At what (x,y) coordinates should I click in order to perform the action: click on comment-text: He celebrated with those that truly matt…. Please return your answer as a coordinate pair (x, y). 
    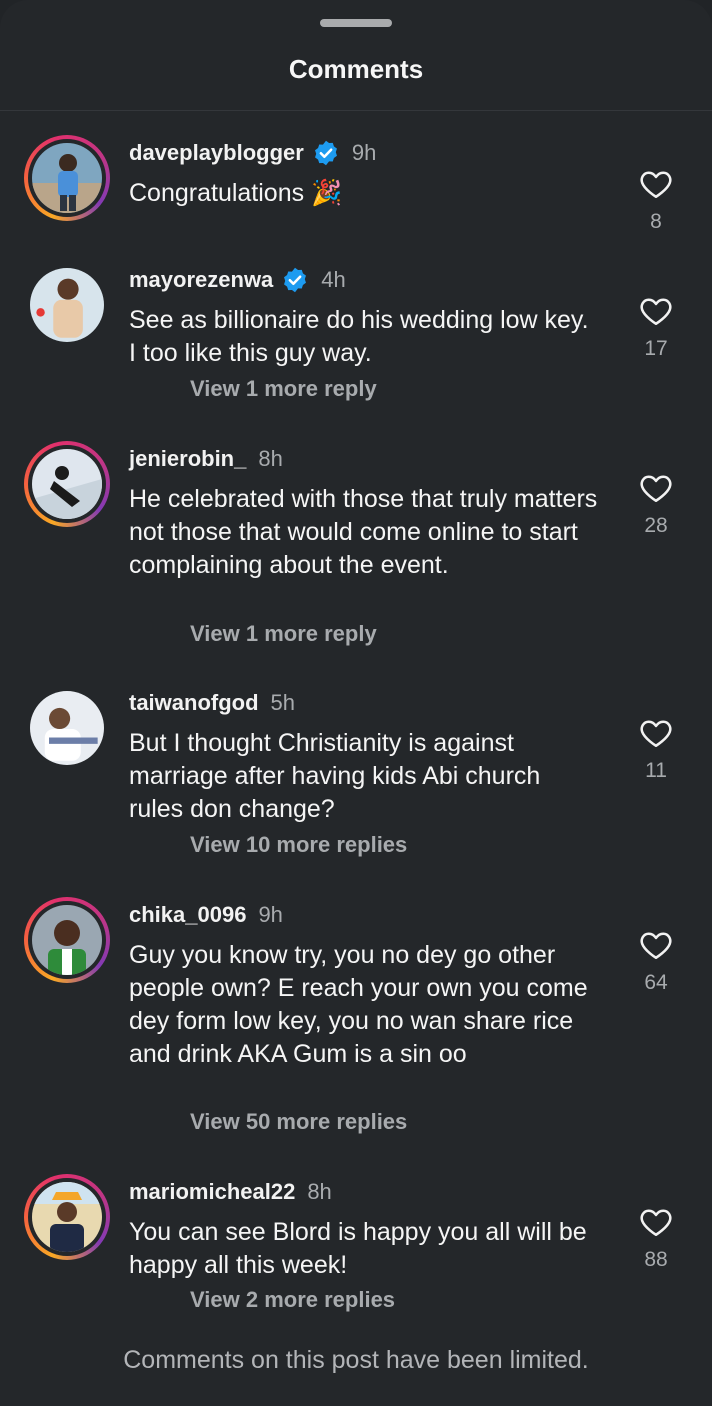
    Looking at the image, I should click on (367, 532).